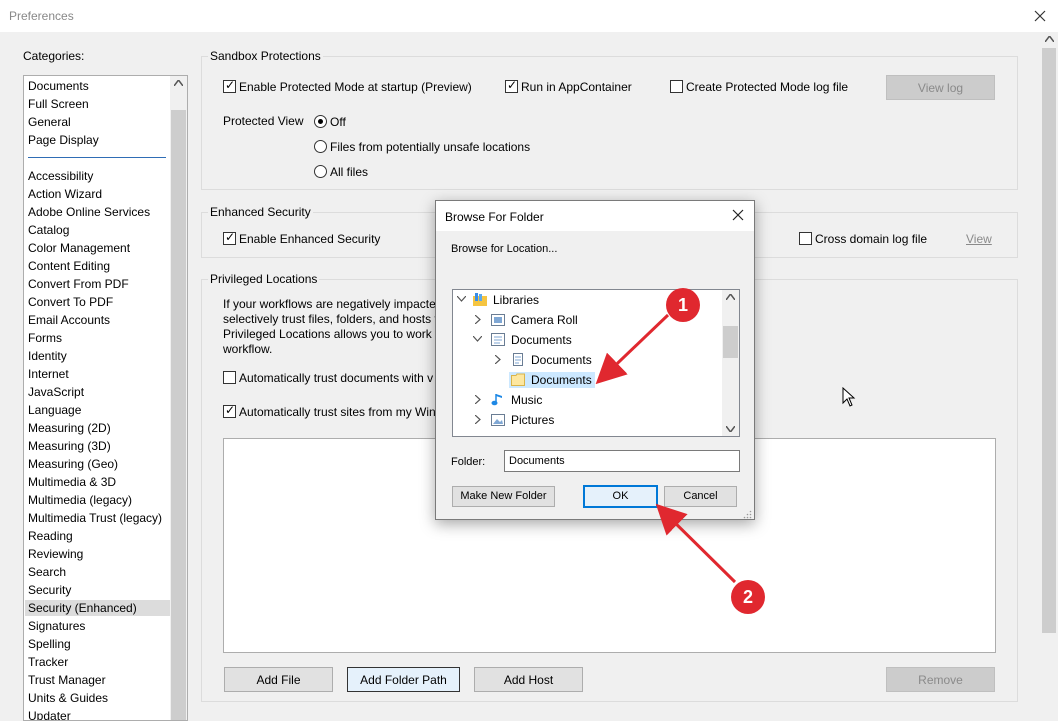  What do you see at coordinates (72, 482) in the screenshot?
I see `category-item: Multimedia & 3D` at bounding box center [72, 482].